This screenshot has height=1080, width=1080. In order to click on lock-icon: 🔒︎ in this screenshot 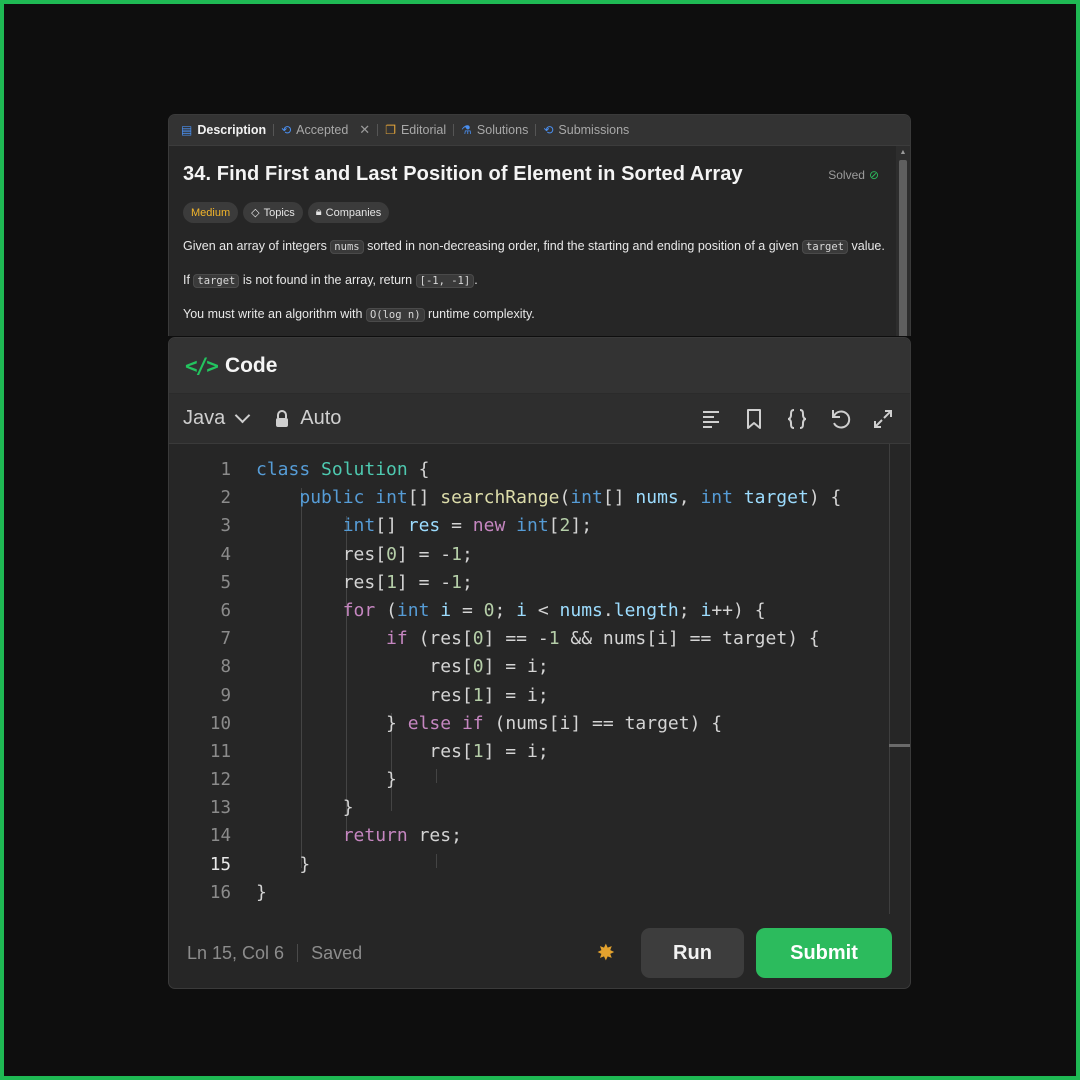, I will do `click(318, 212)`.